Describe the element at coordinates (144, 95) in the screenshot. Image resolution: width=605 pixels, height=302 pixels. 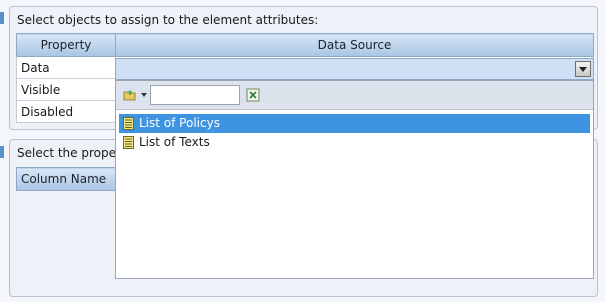
I see `folder-menu-caret-icon` at that location.